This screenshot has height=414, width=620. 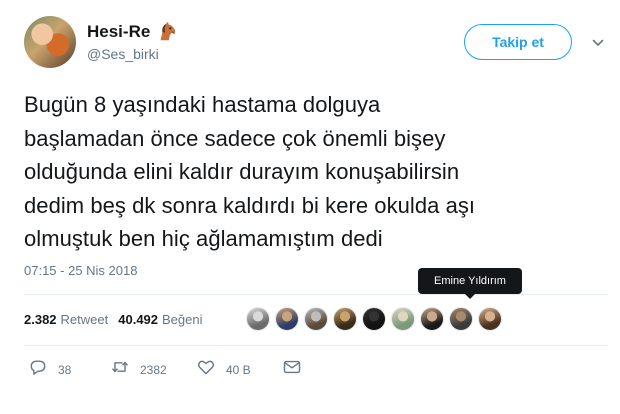 I want to click on retweet-action-count: 2382, so click(x=153, y=369).